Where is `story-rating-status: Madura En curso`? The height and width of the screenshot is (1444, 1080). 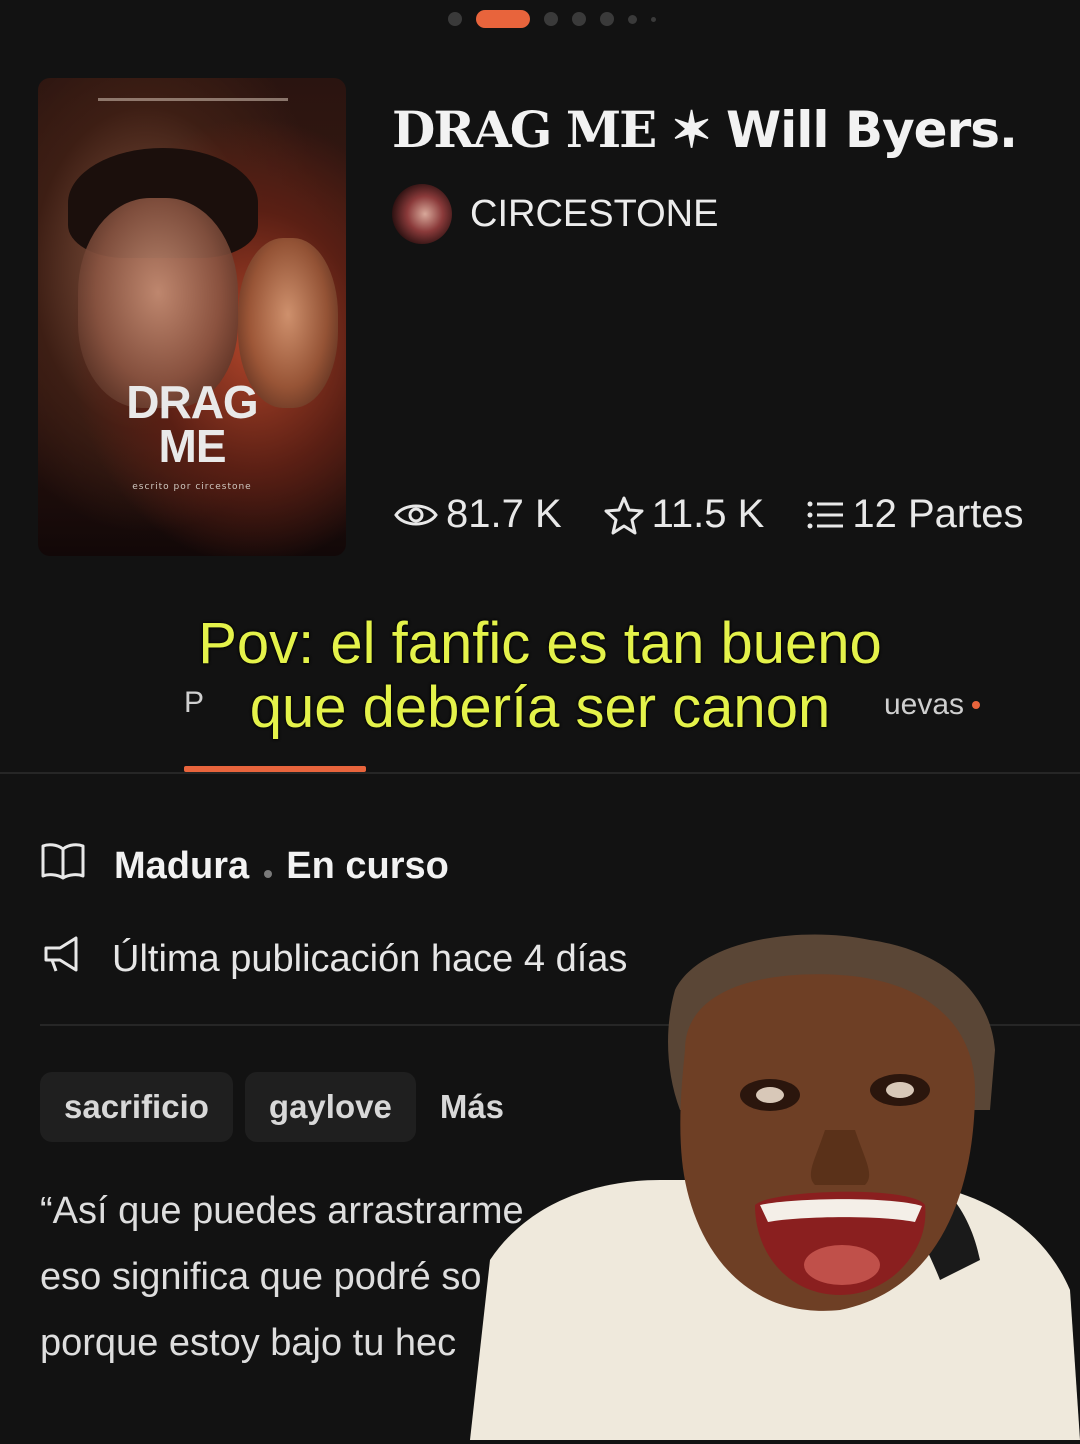 story-rating-status: Madura En curso is located at coordinates (244, 866).